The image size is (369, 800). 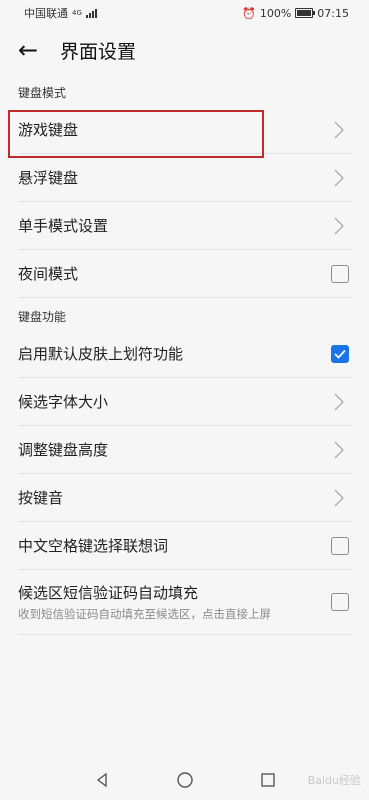 What do you see at coordinates (268, 780) in the screenshot?
I see `recent-apps-square-icon` at bounding box center [268, 780].